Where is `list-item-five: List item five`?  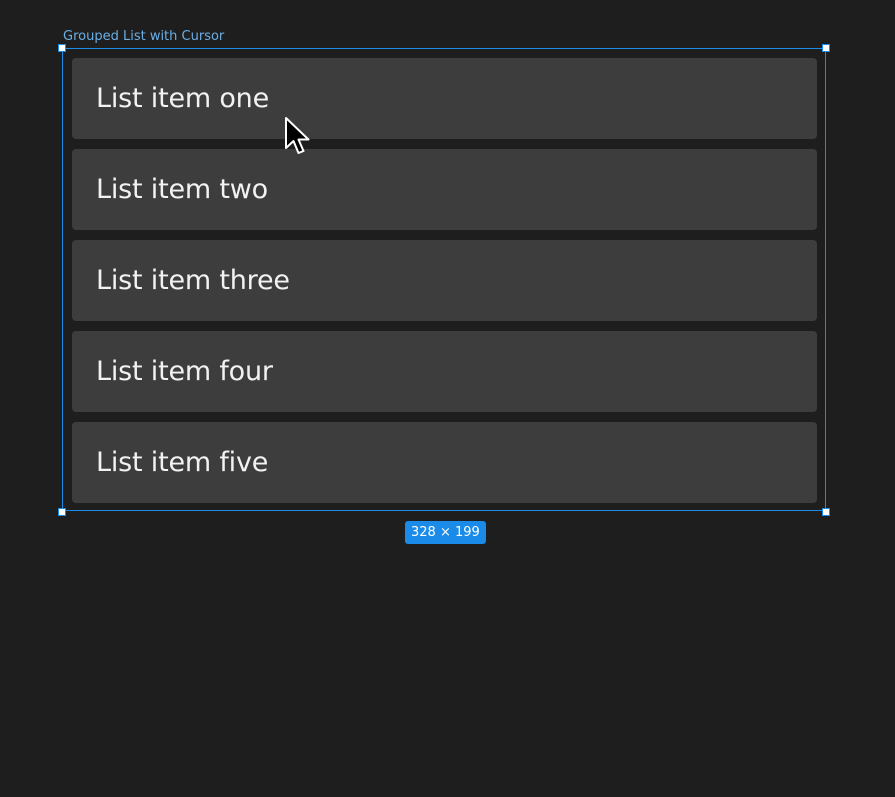
list-item-five: List item five is located at coordinates (444, 462).